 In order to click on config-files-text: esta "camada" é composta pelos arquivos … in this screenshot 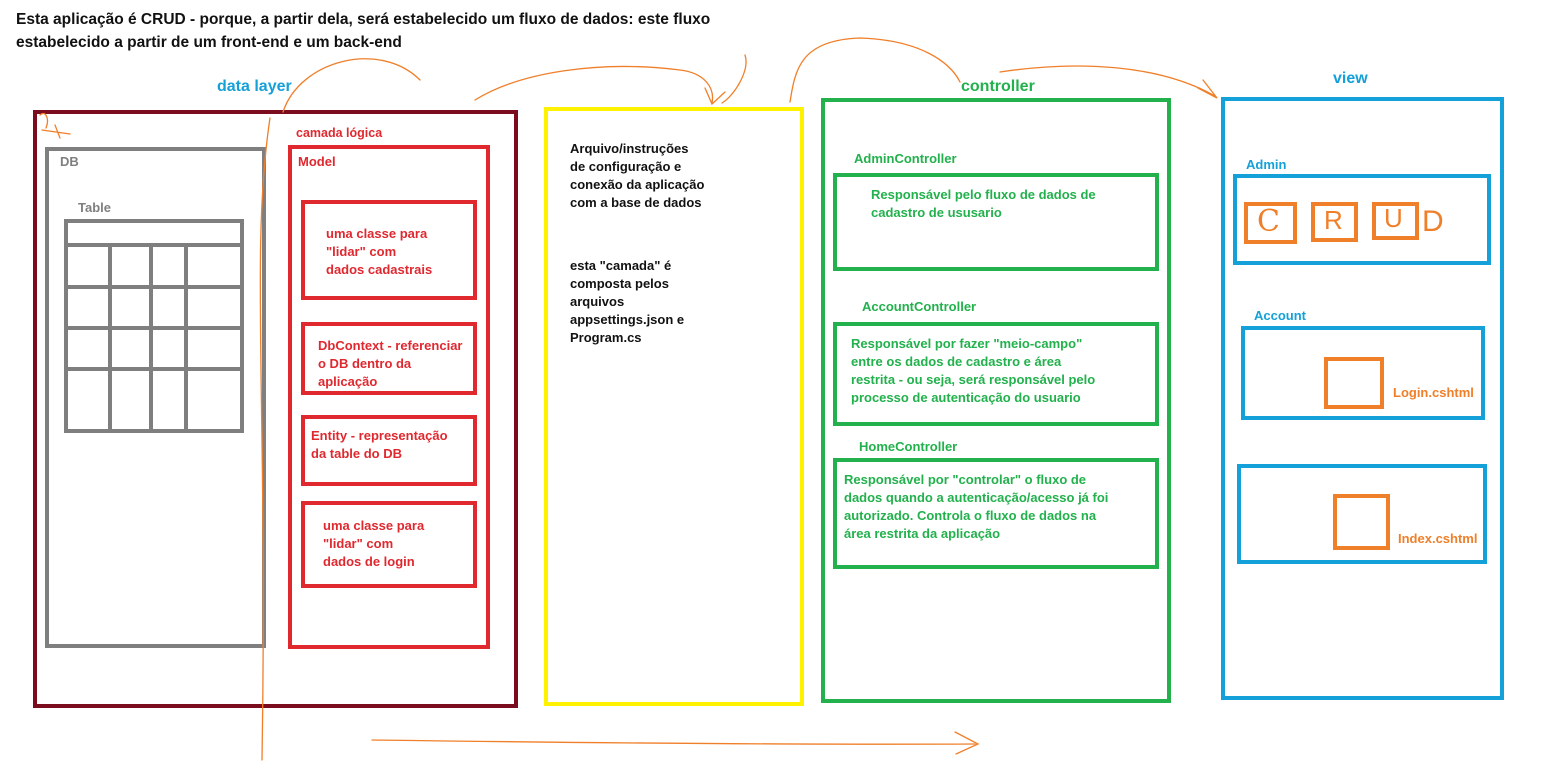, I will do `click(627, 301)`.